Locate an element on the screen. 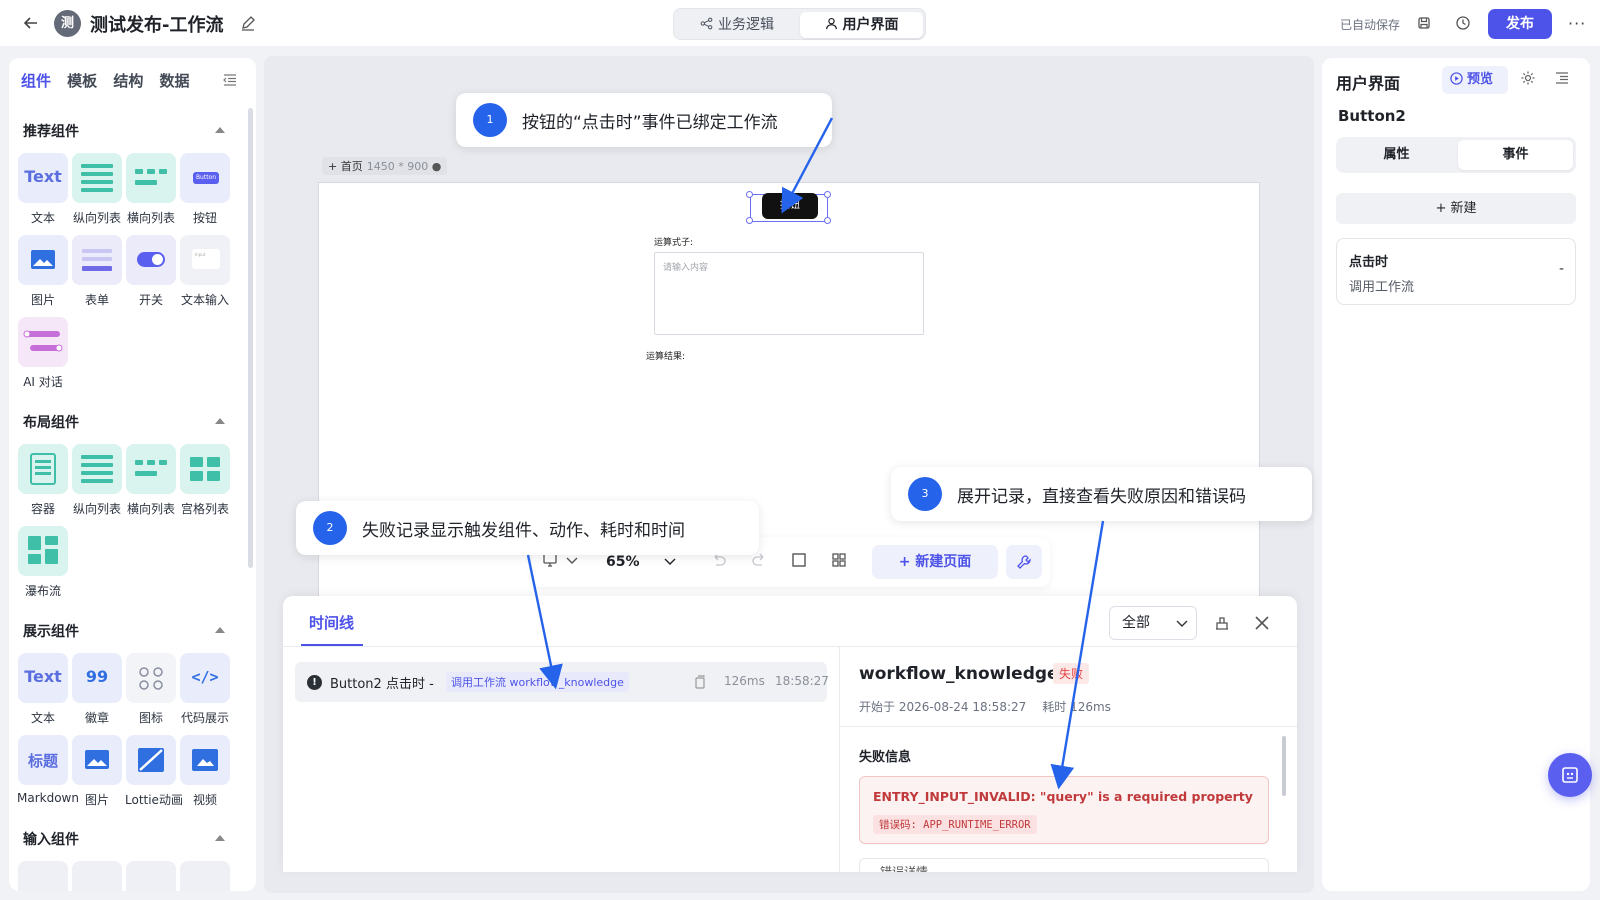 The height and width of the screenshot is (900, 1600). tab-structure: 结构 is located at coordinates (128, 80).